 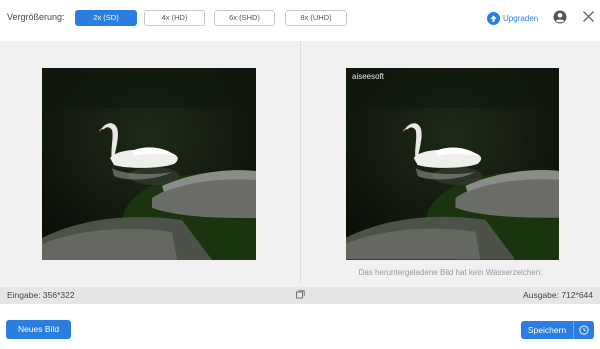 I want to click on preview-divider, so click(x=300, y=162).